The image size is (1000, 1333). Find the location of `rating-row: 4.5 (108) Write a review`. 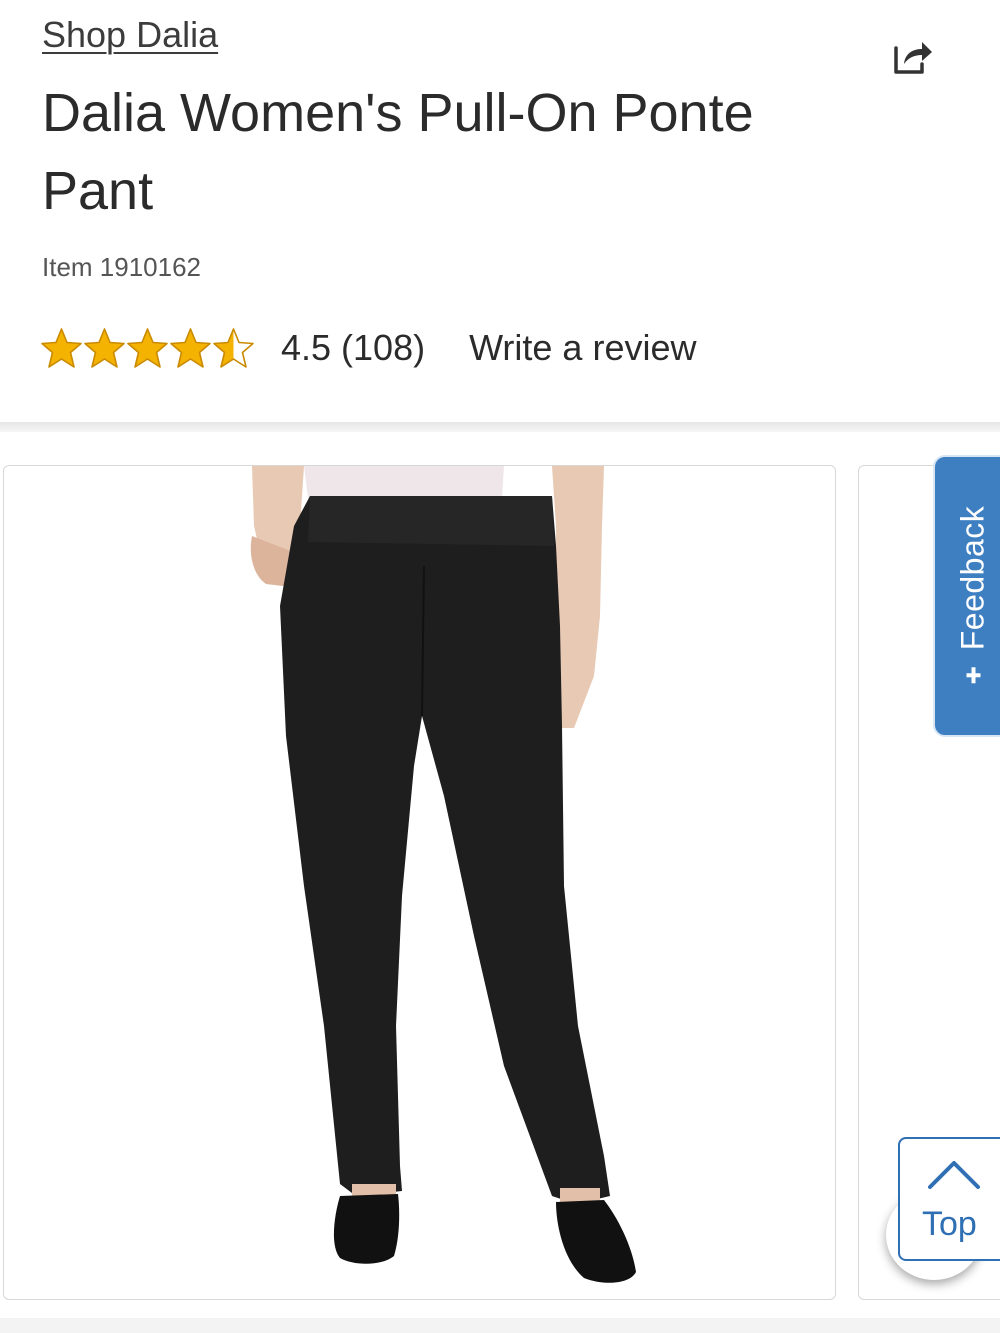

rating-row: 4.5 (108) Write a review is located at coordinates (368, 348).